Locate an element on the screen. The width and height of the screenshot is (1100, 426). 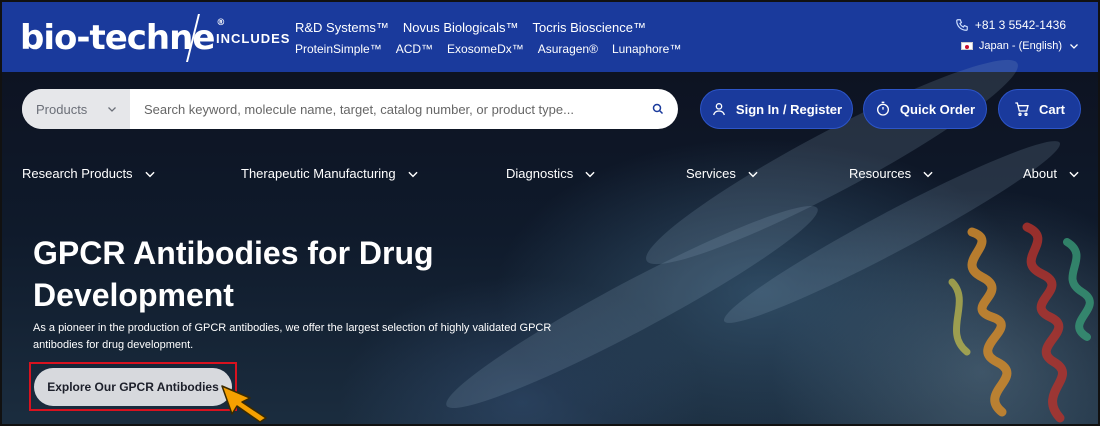
nav-label: About is located at coordinates (1040, 173).